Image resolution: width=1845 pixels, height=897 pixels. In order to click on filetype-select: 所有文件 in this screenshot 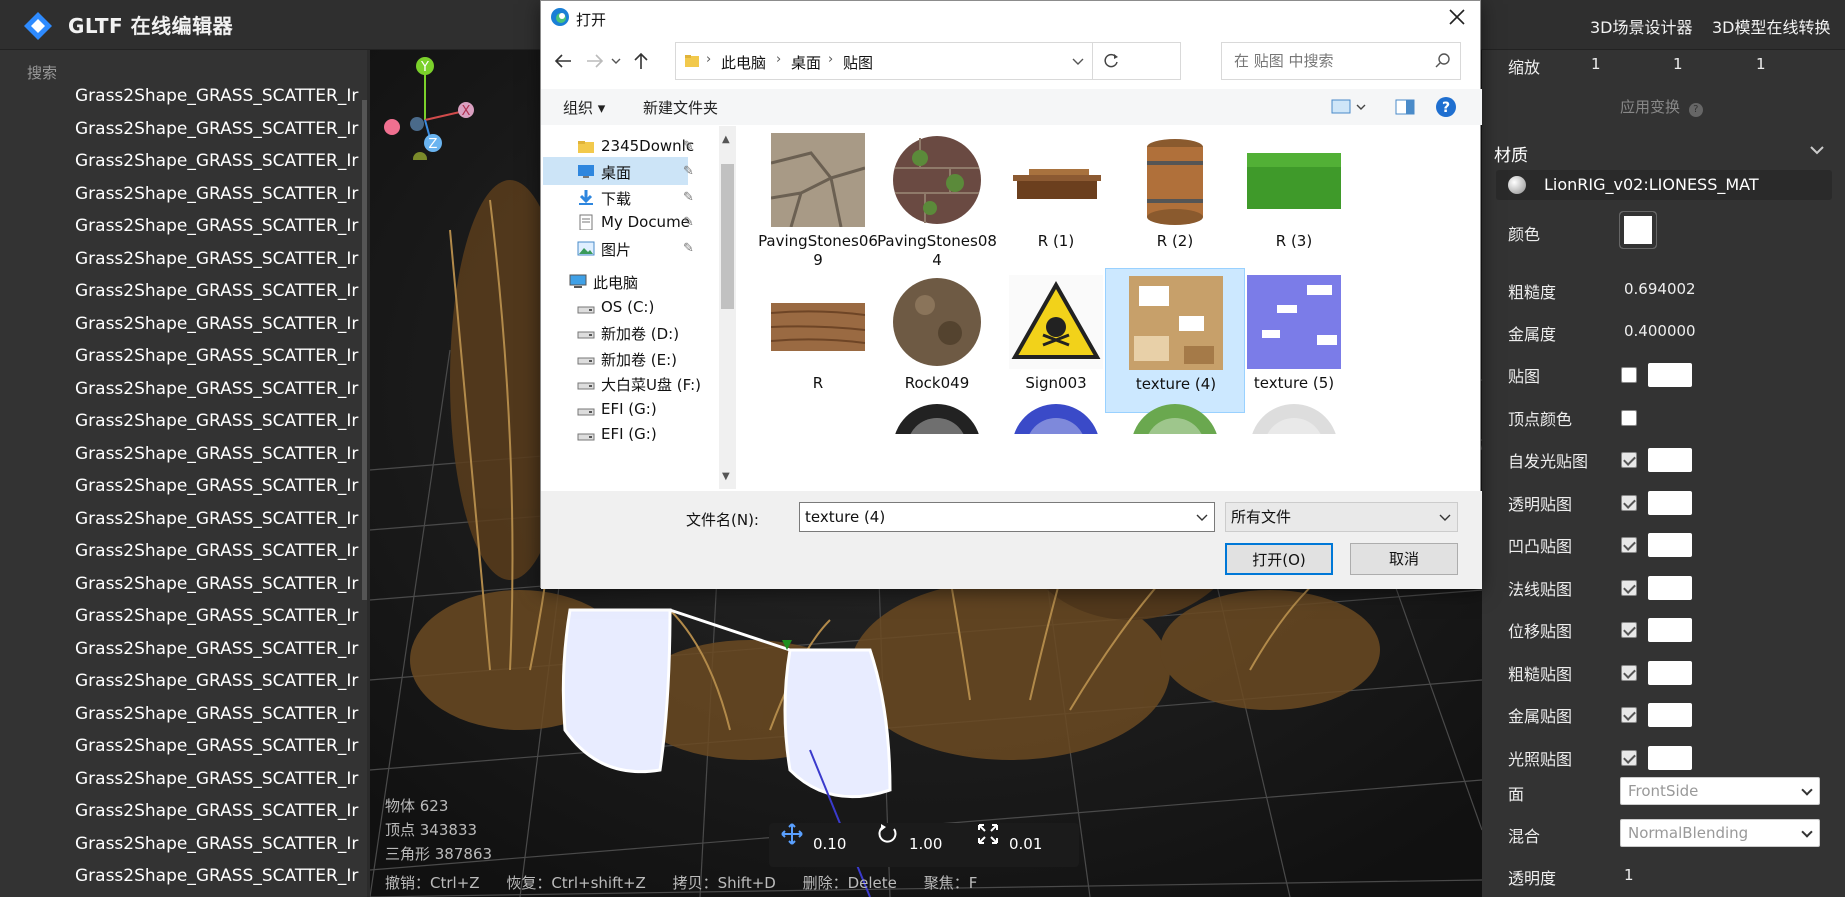, I will do `click(1341, 517)`.